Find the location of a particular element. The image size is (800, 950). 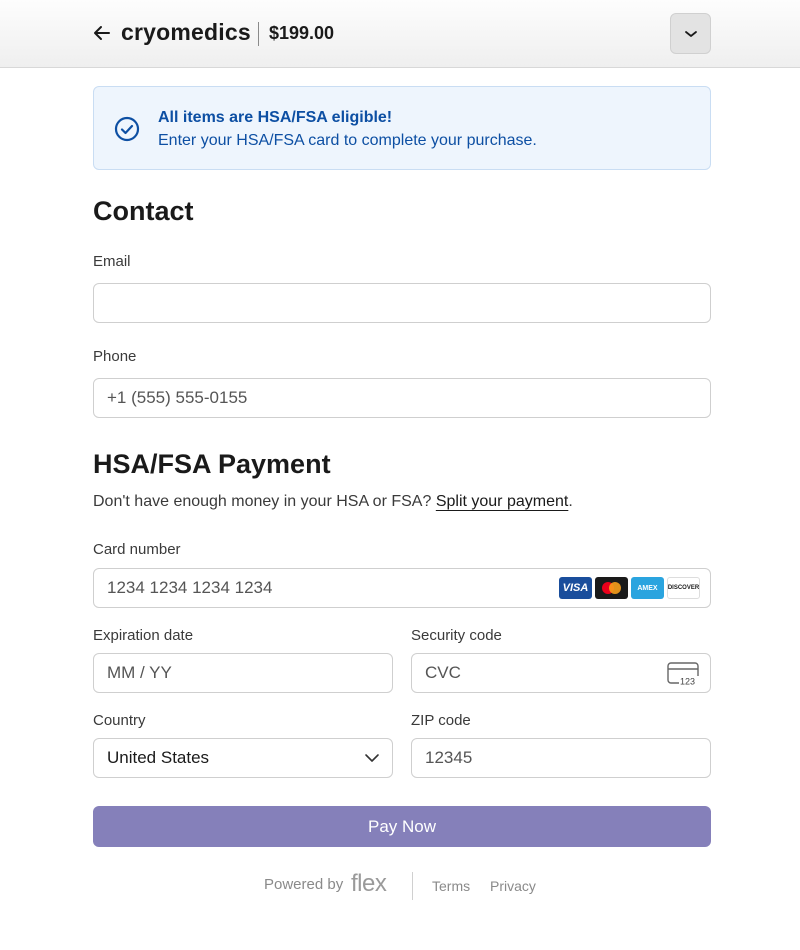

expiration-field: MM / YY is located at coordinates (243, 673).